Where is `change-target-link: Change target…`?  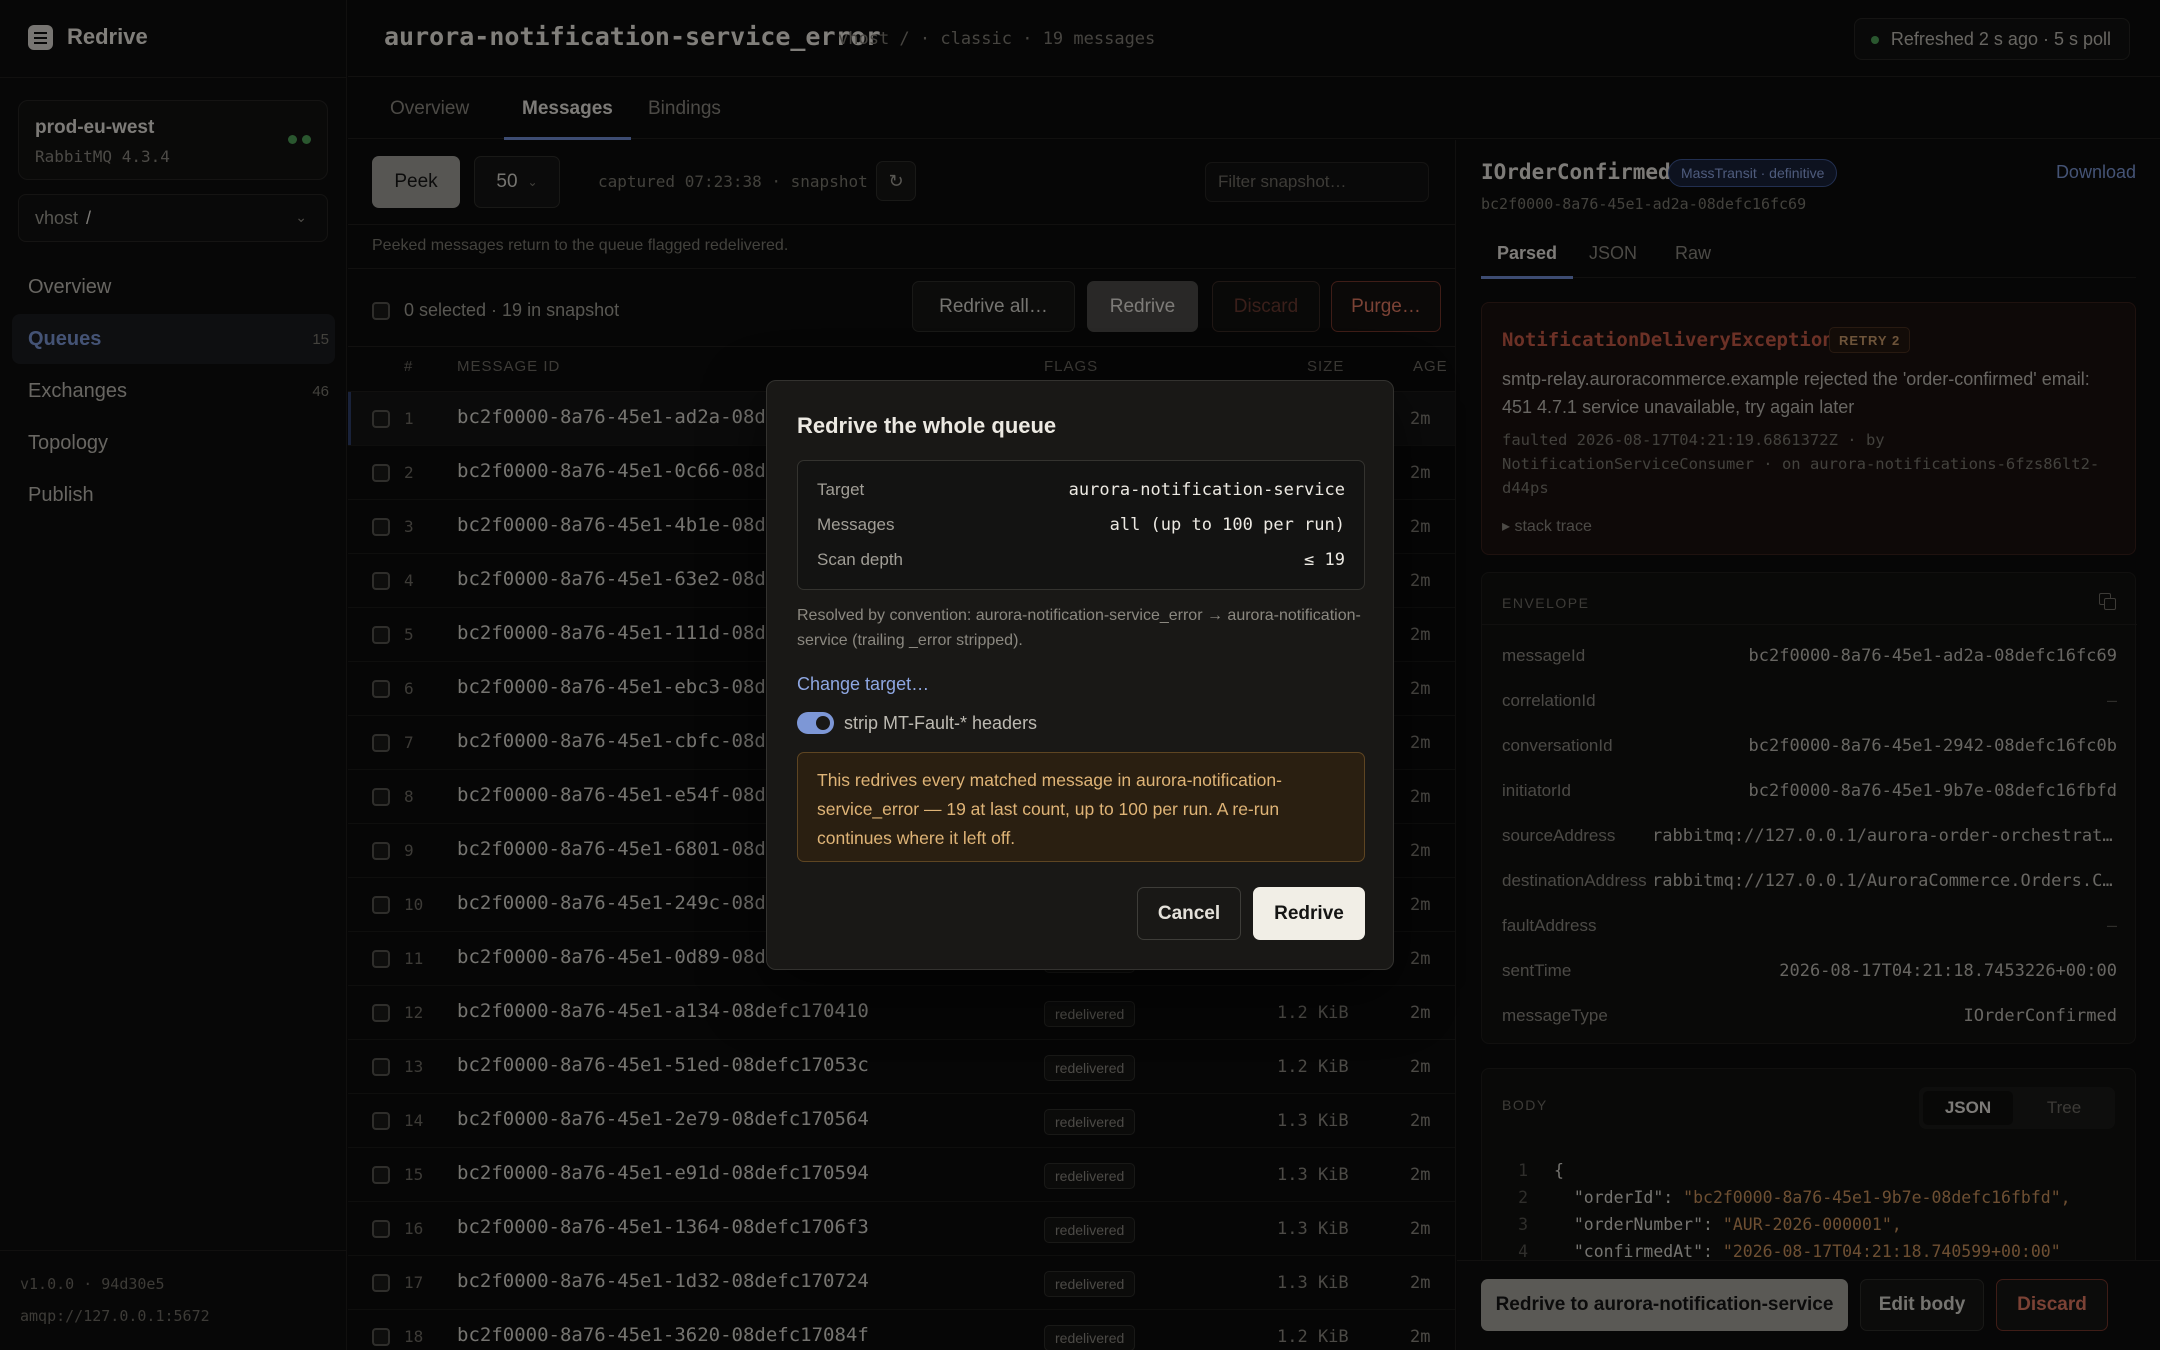
change-target-link: Change target… is located at coordinates (863, 684).